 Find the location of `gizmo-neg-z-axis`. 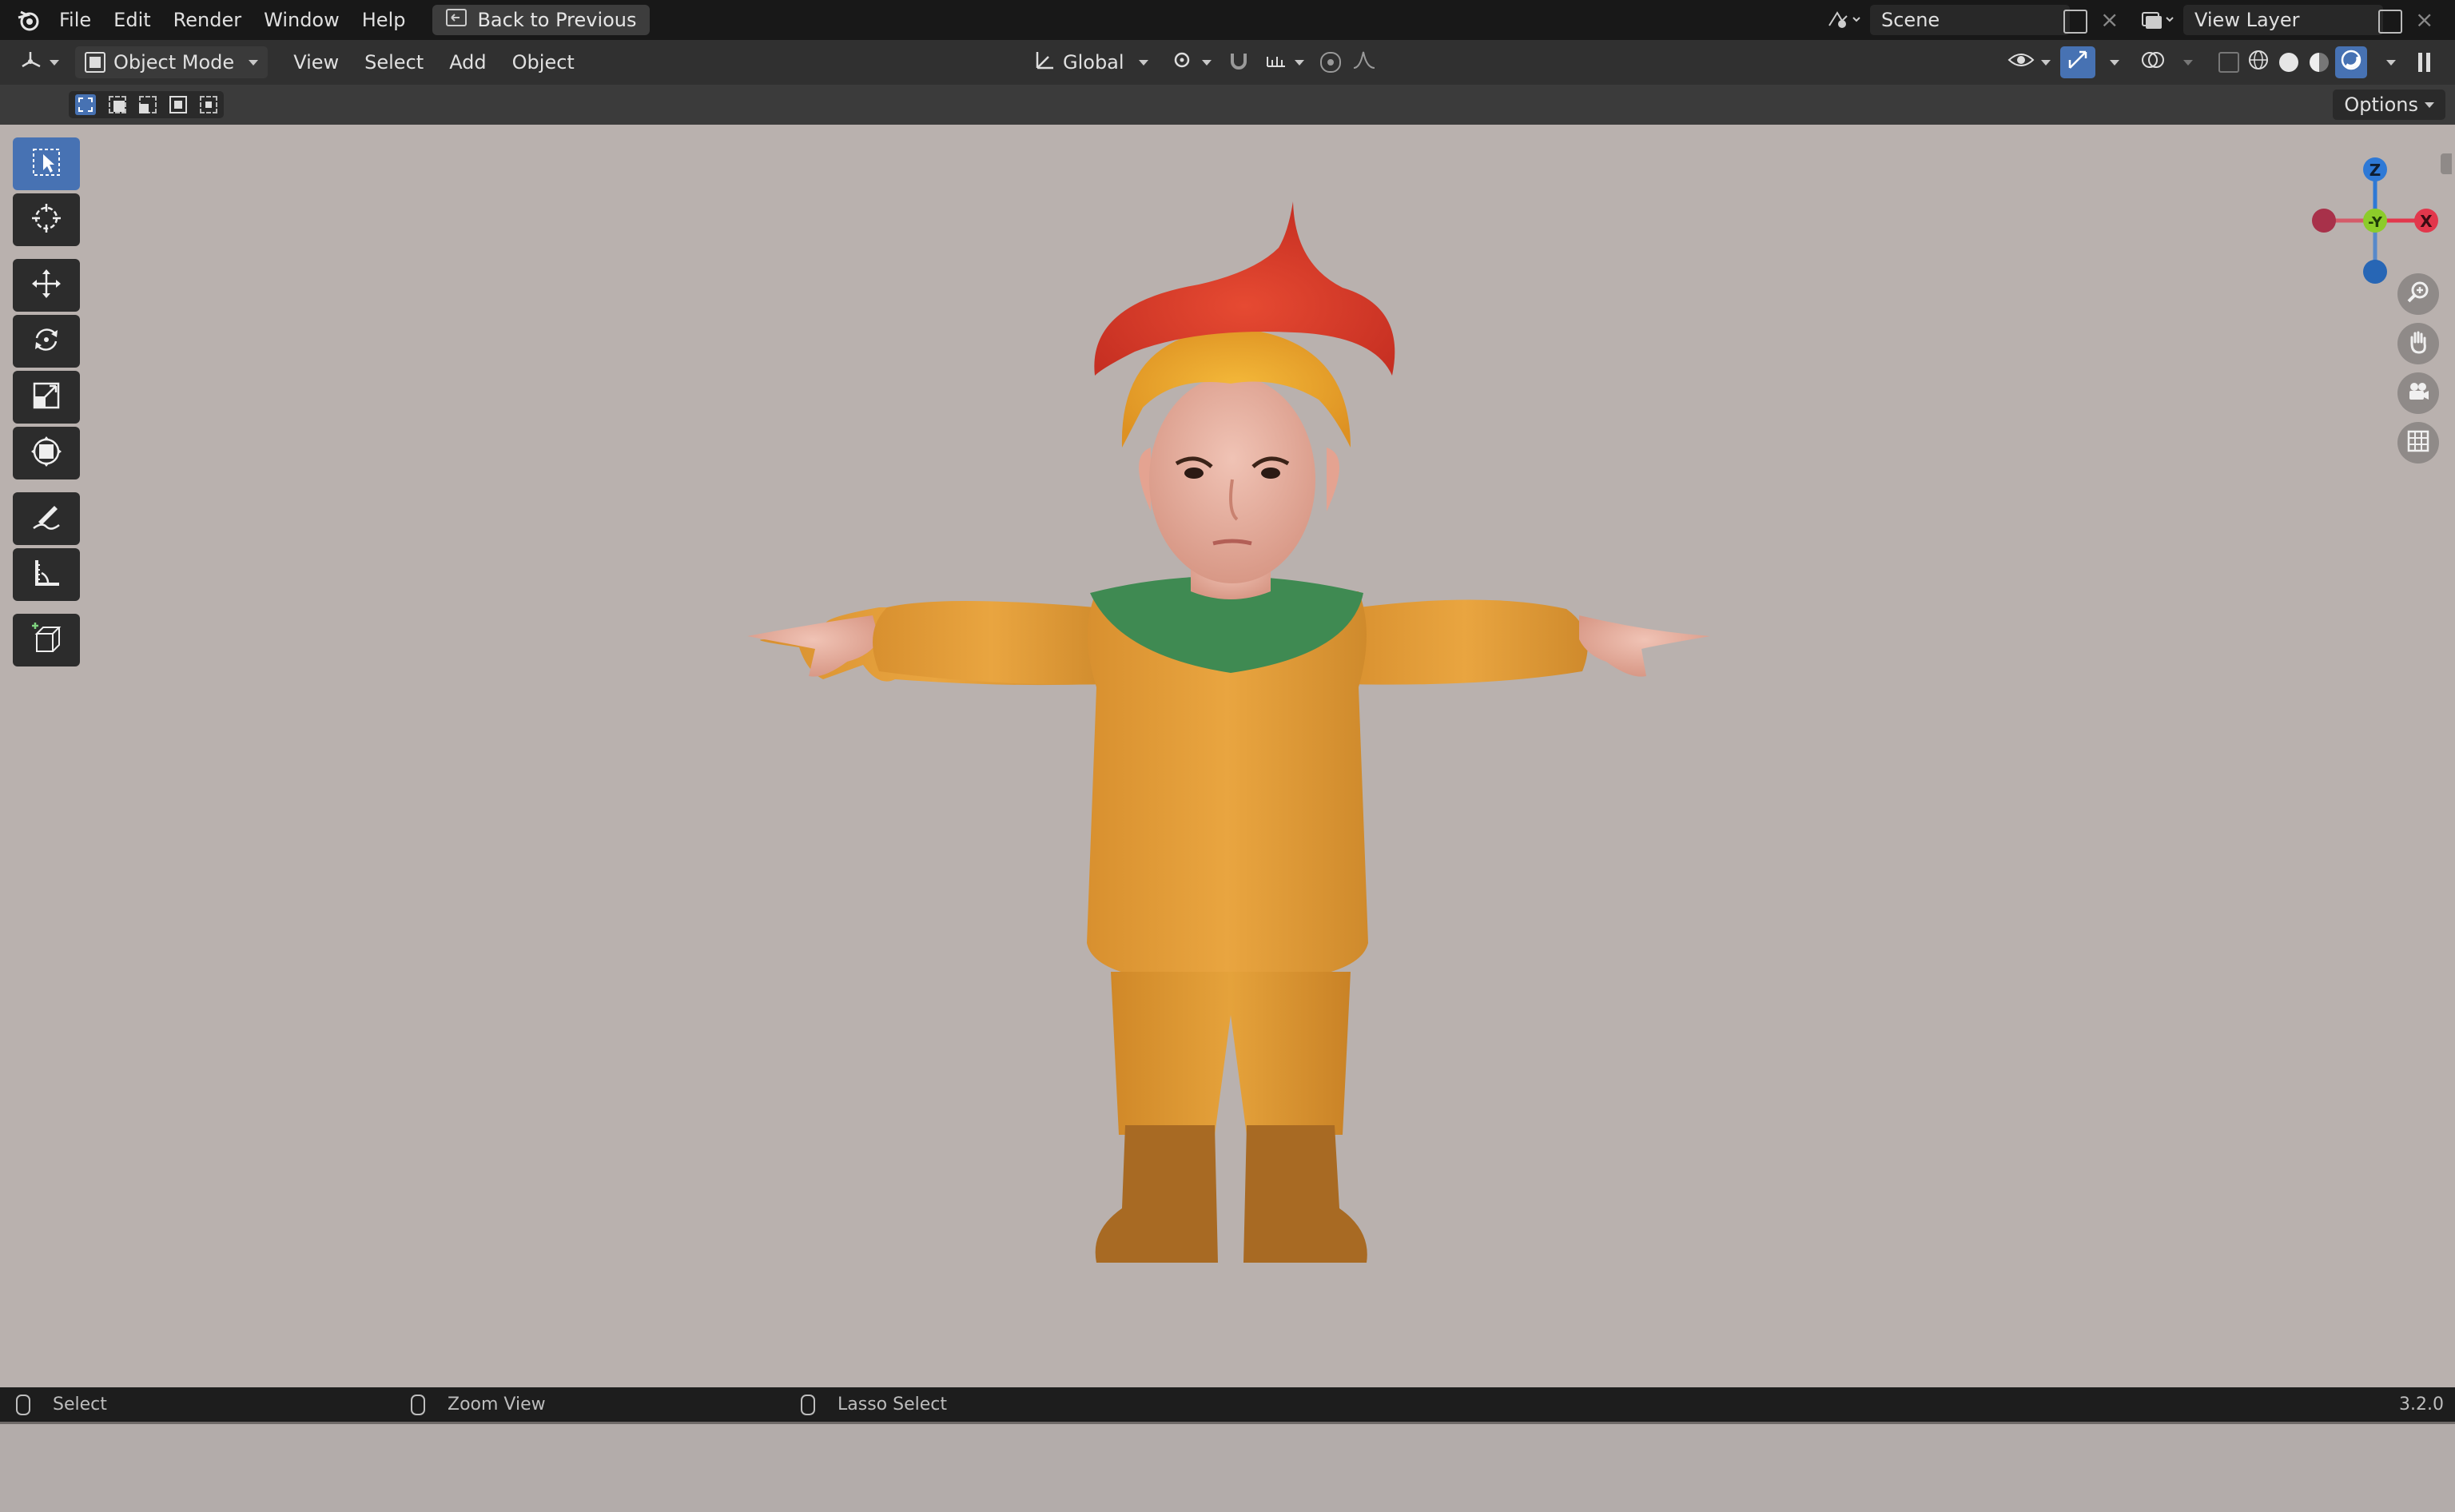

gizmo-neg-z-axis is located at coordinates (2375, 272).